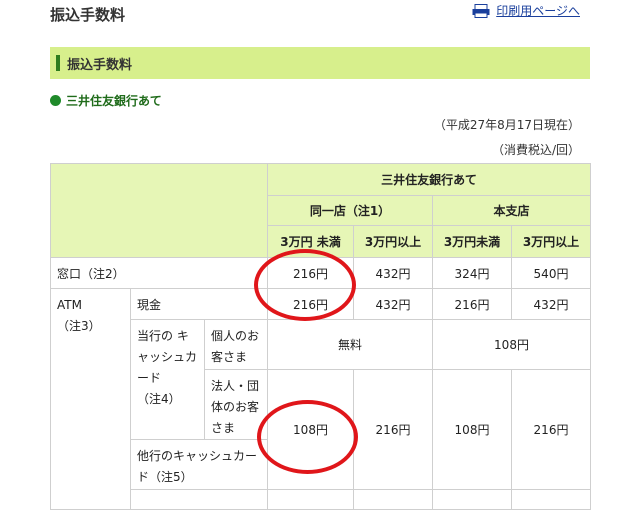 This screenshot has height=510, width=640. I want to click on print-page-link: 印刷用ページへ, so click(526, 10).